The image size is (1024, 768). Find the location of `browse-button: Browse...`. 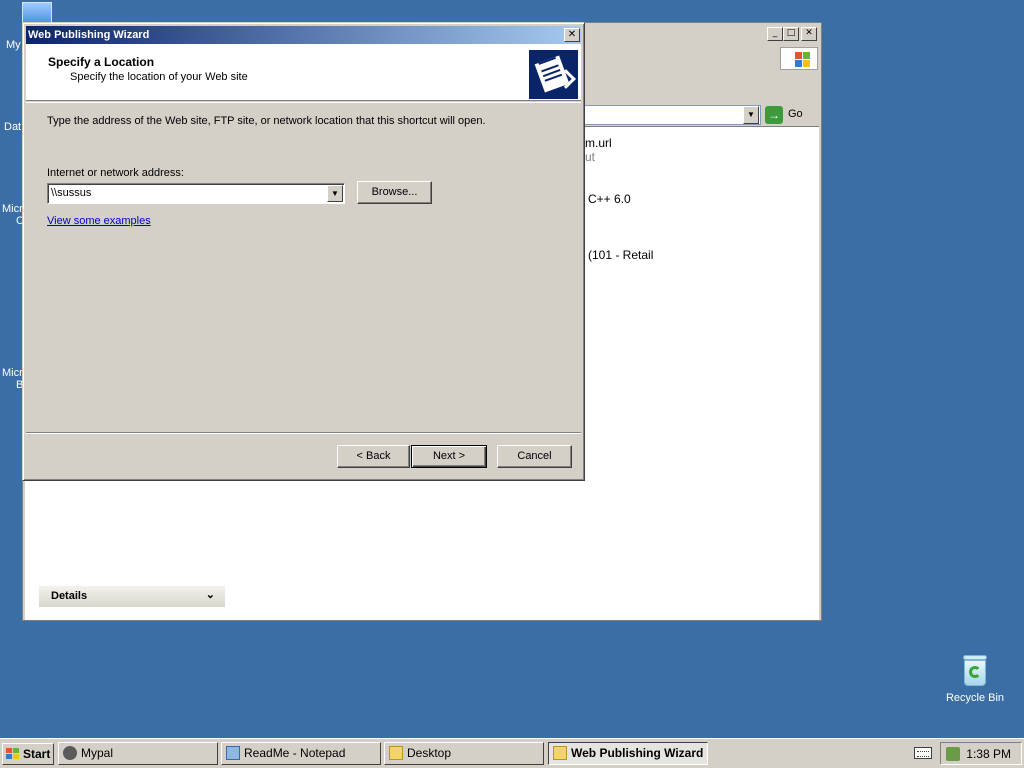

browse-button: Browse... is located at coordinates (394, 192).